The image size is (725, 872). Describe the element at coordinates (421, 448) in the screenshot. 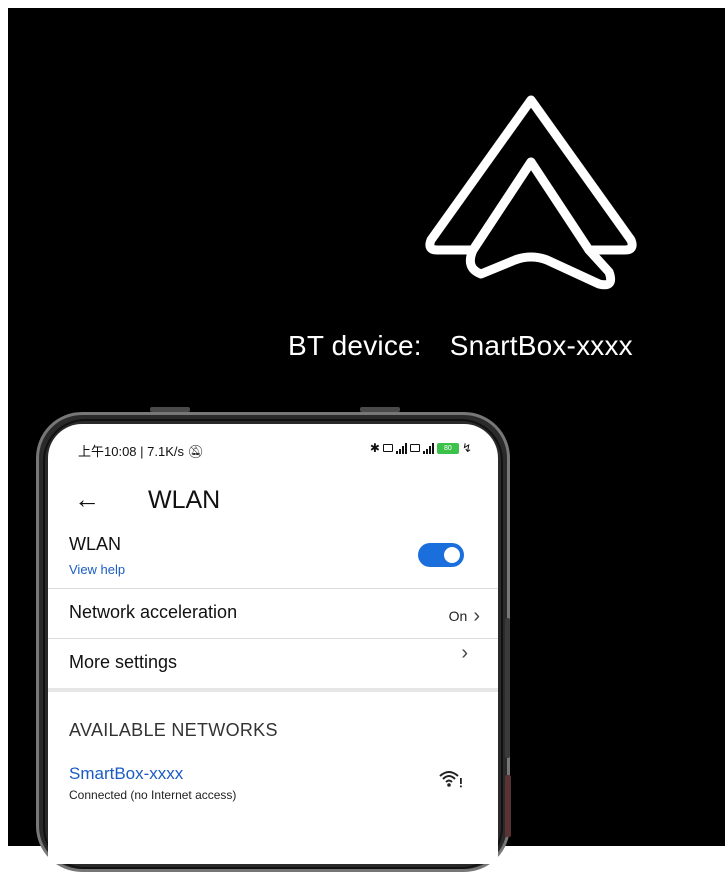

I see `status-icons: ✱ 80 ↯` at that location.